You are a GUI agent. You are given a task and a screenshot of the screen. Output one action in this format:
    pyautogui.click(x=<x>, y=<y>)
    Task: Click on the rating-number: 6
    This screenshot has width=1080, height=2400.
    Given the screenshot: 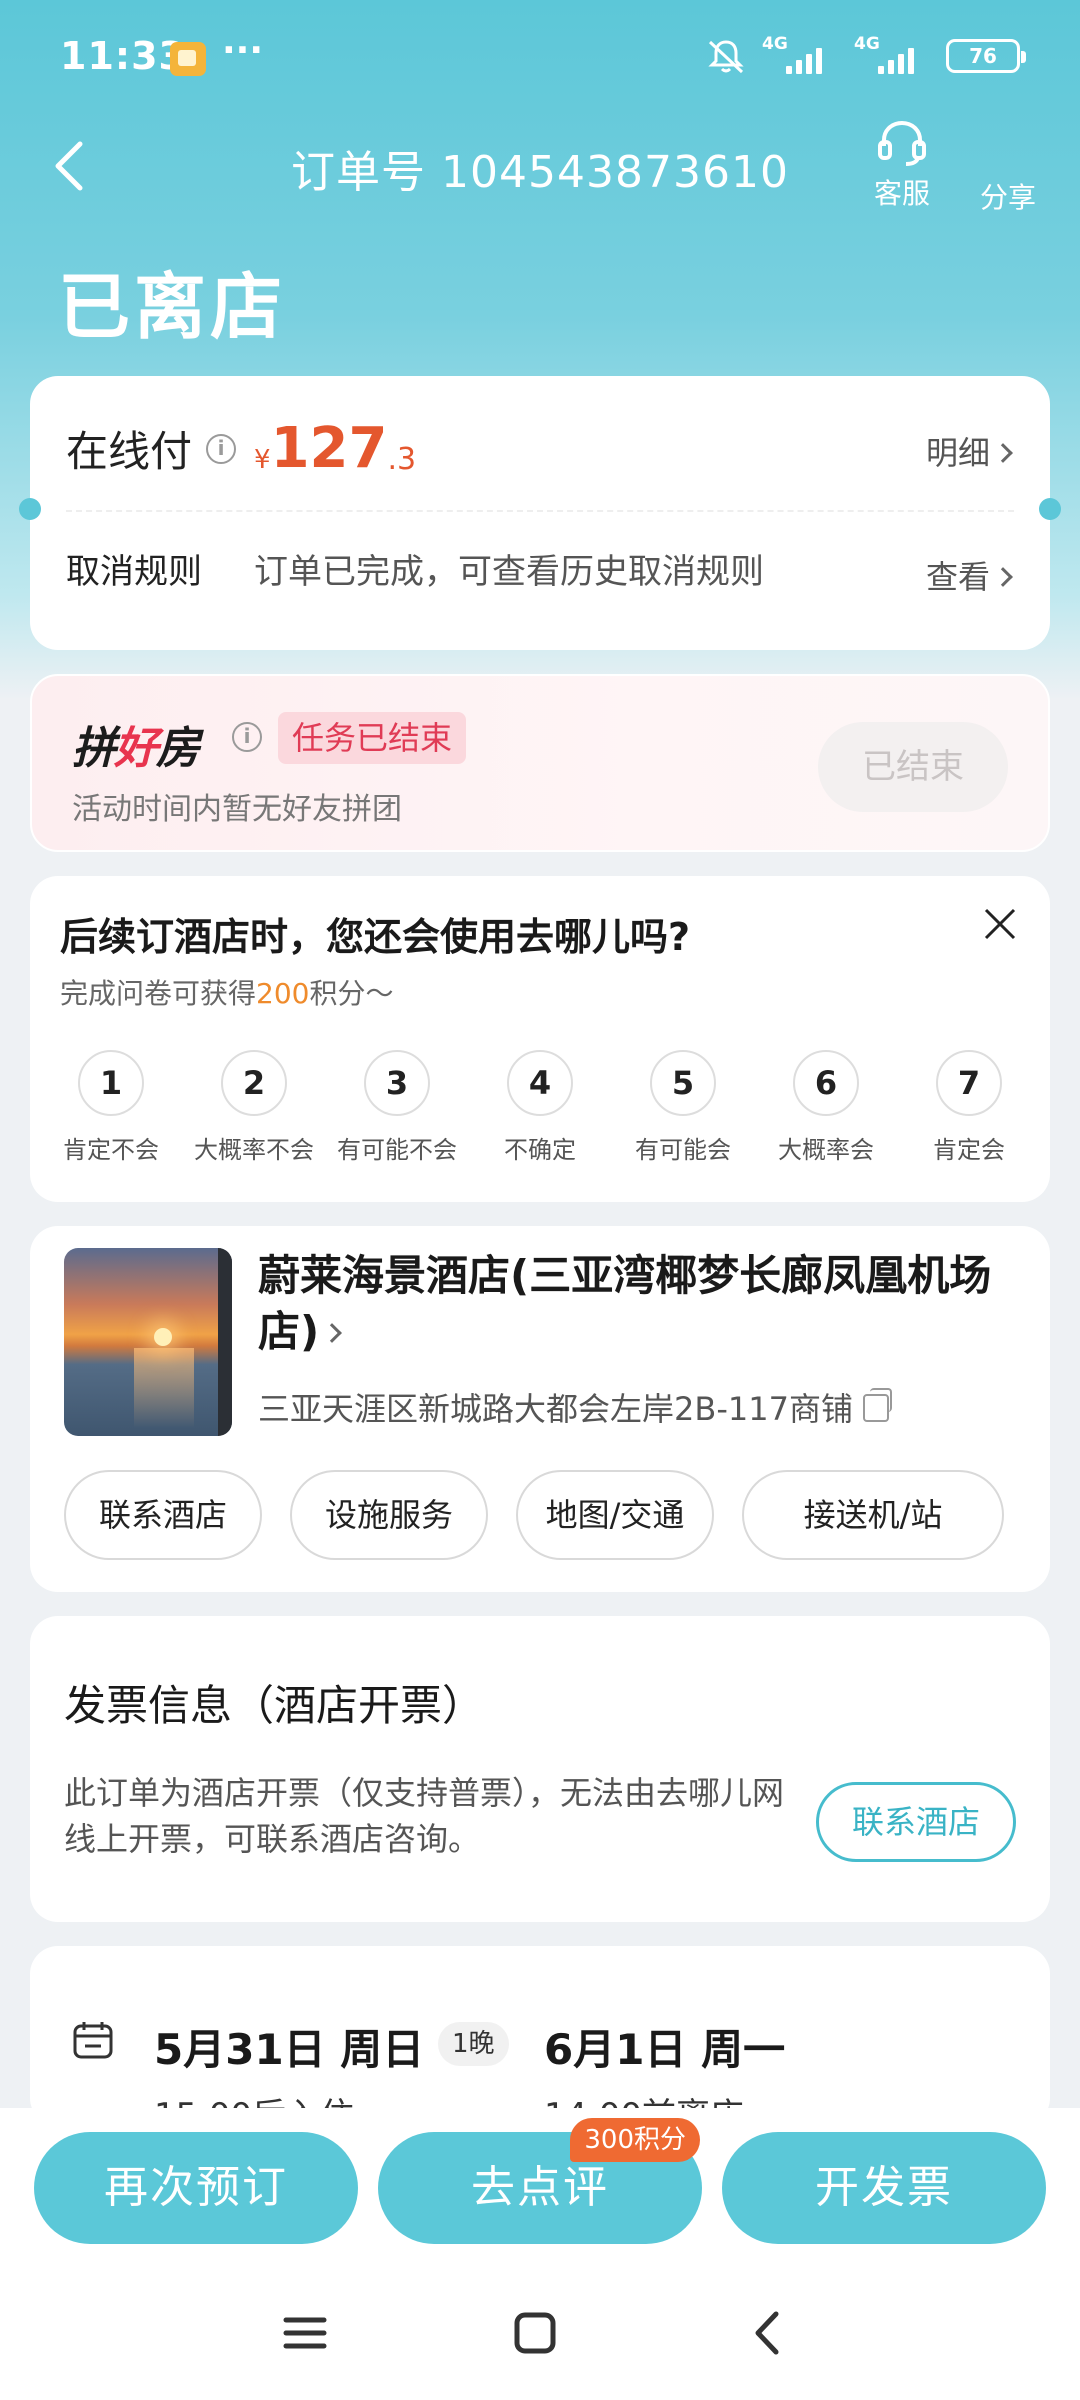 What is the action you would take?
    pyautogui.click(x=826, y=1083)
    